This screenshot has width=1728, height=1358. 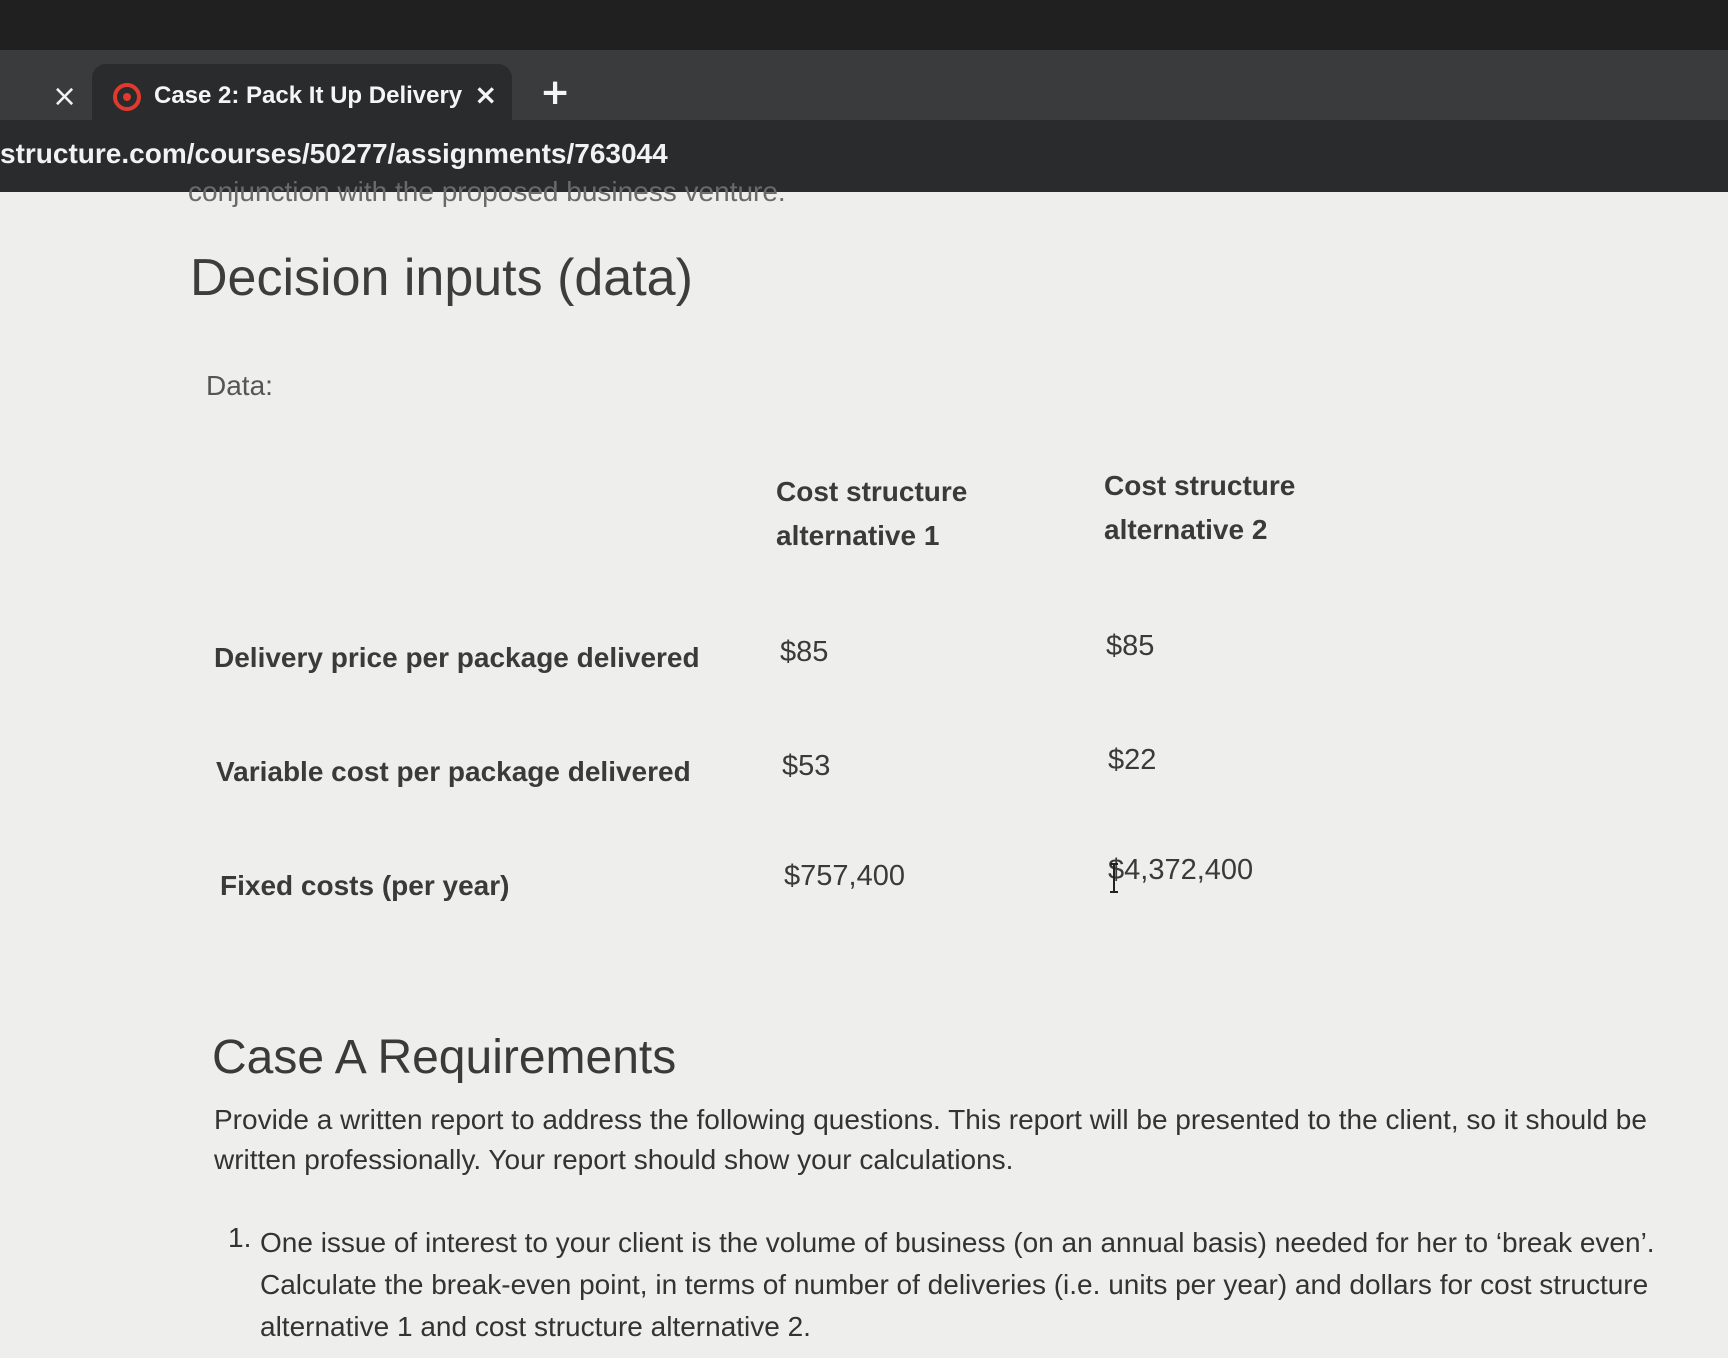 I want to click on cell-fixed-costs-alt2: $4,372,400, so click(x=1181, y=870).